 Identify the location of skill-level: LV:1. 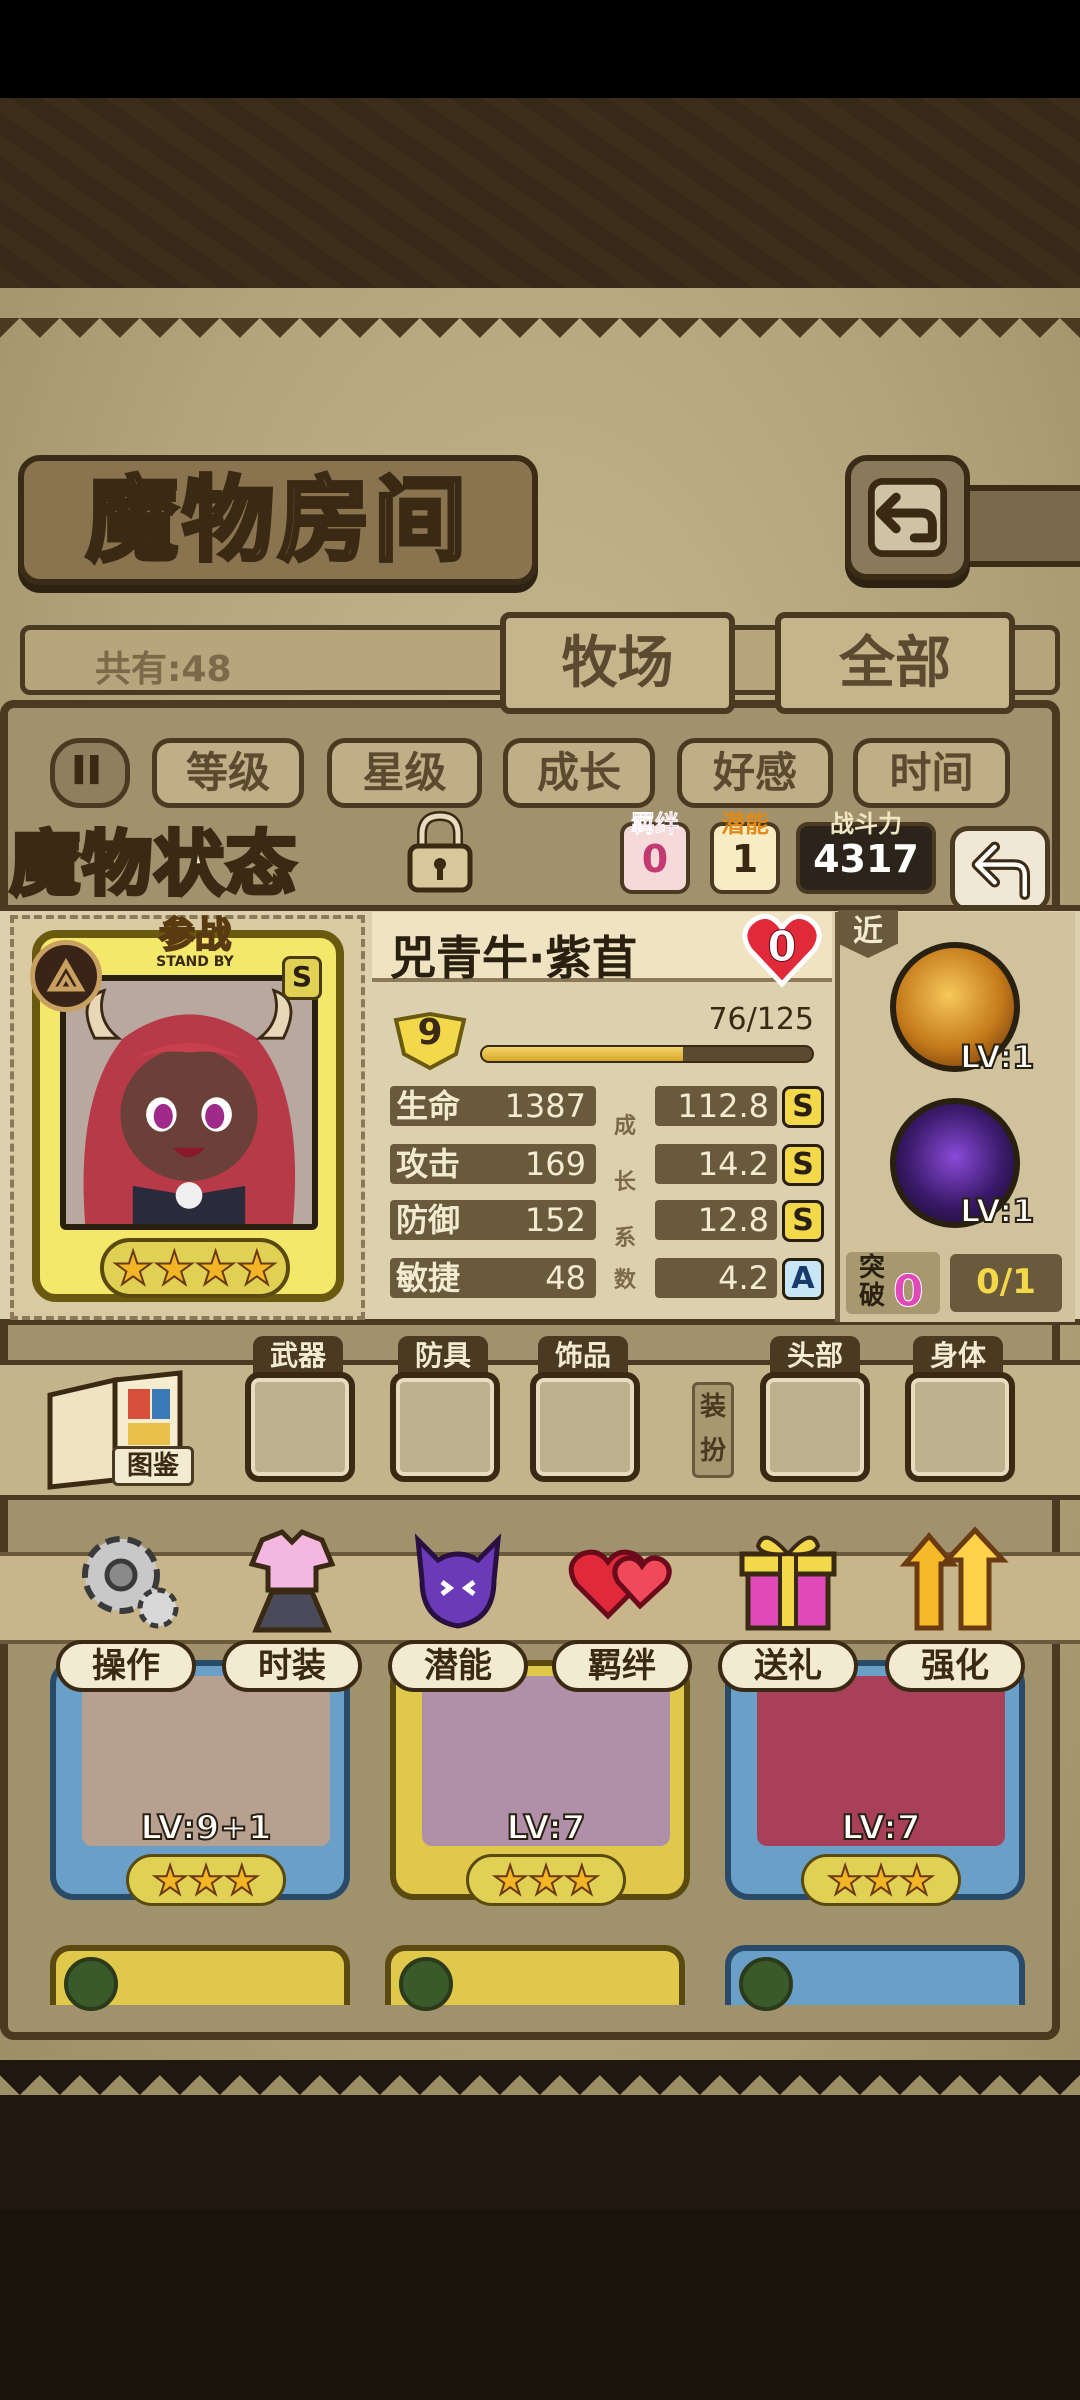
(997, 1211).